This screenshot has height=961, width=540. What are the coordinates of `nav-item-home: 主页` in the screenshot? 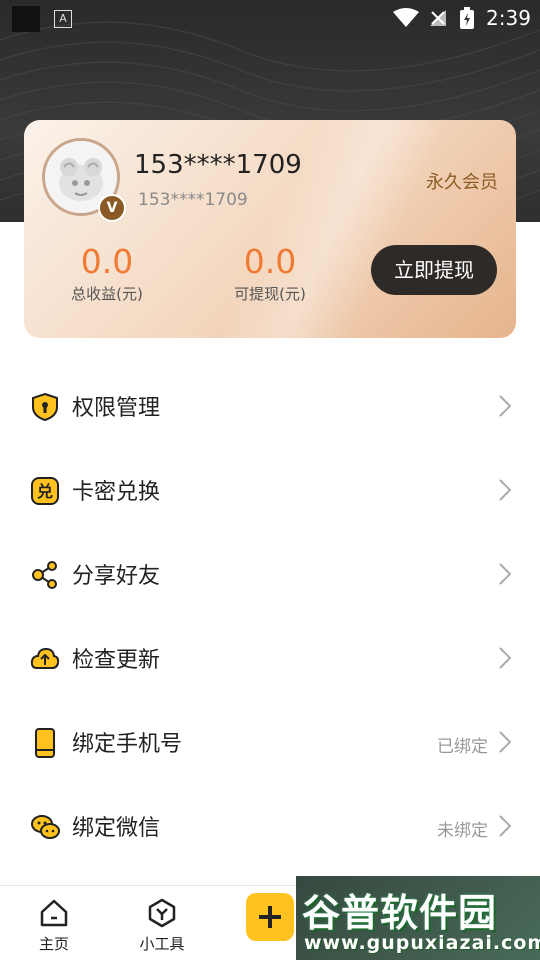 It's located at (54, 923).